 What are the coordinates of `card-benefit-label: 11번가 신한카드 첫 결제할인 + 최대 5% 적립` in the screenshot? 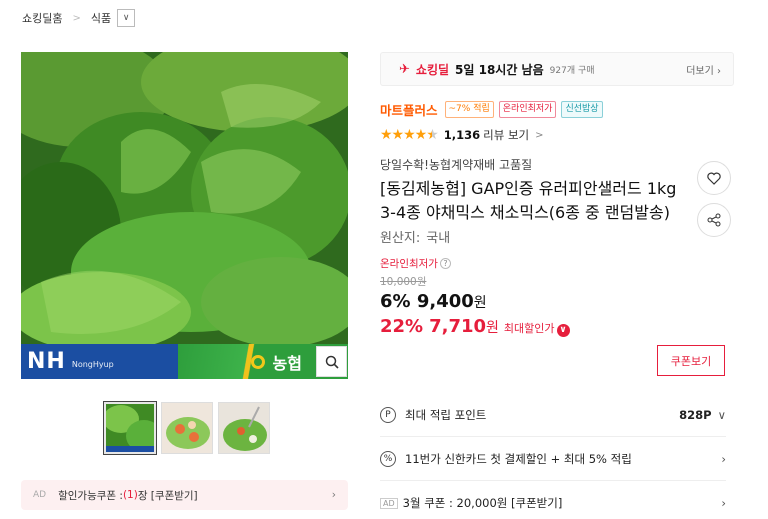 It's located at (518, 458).